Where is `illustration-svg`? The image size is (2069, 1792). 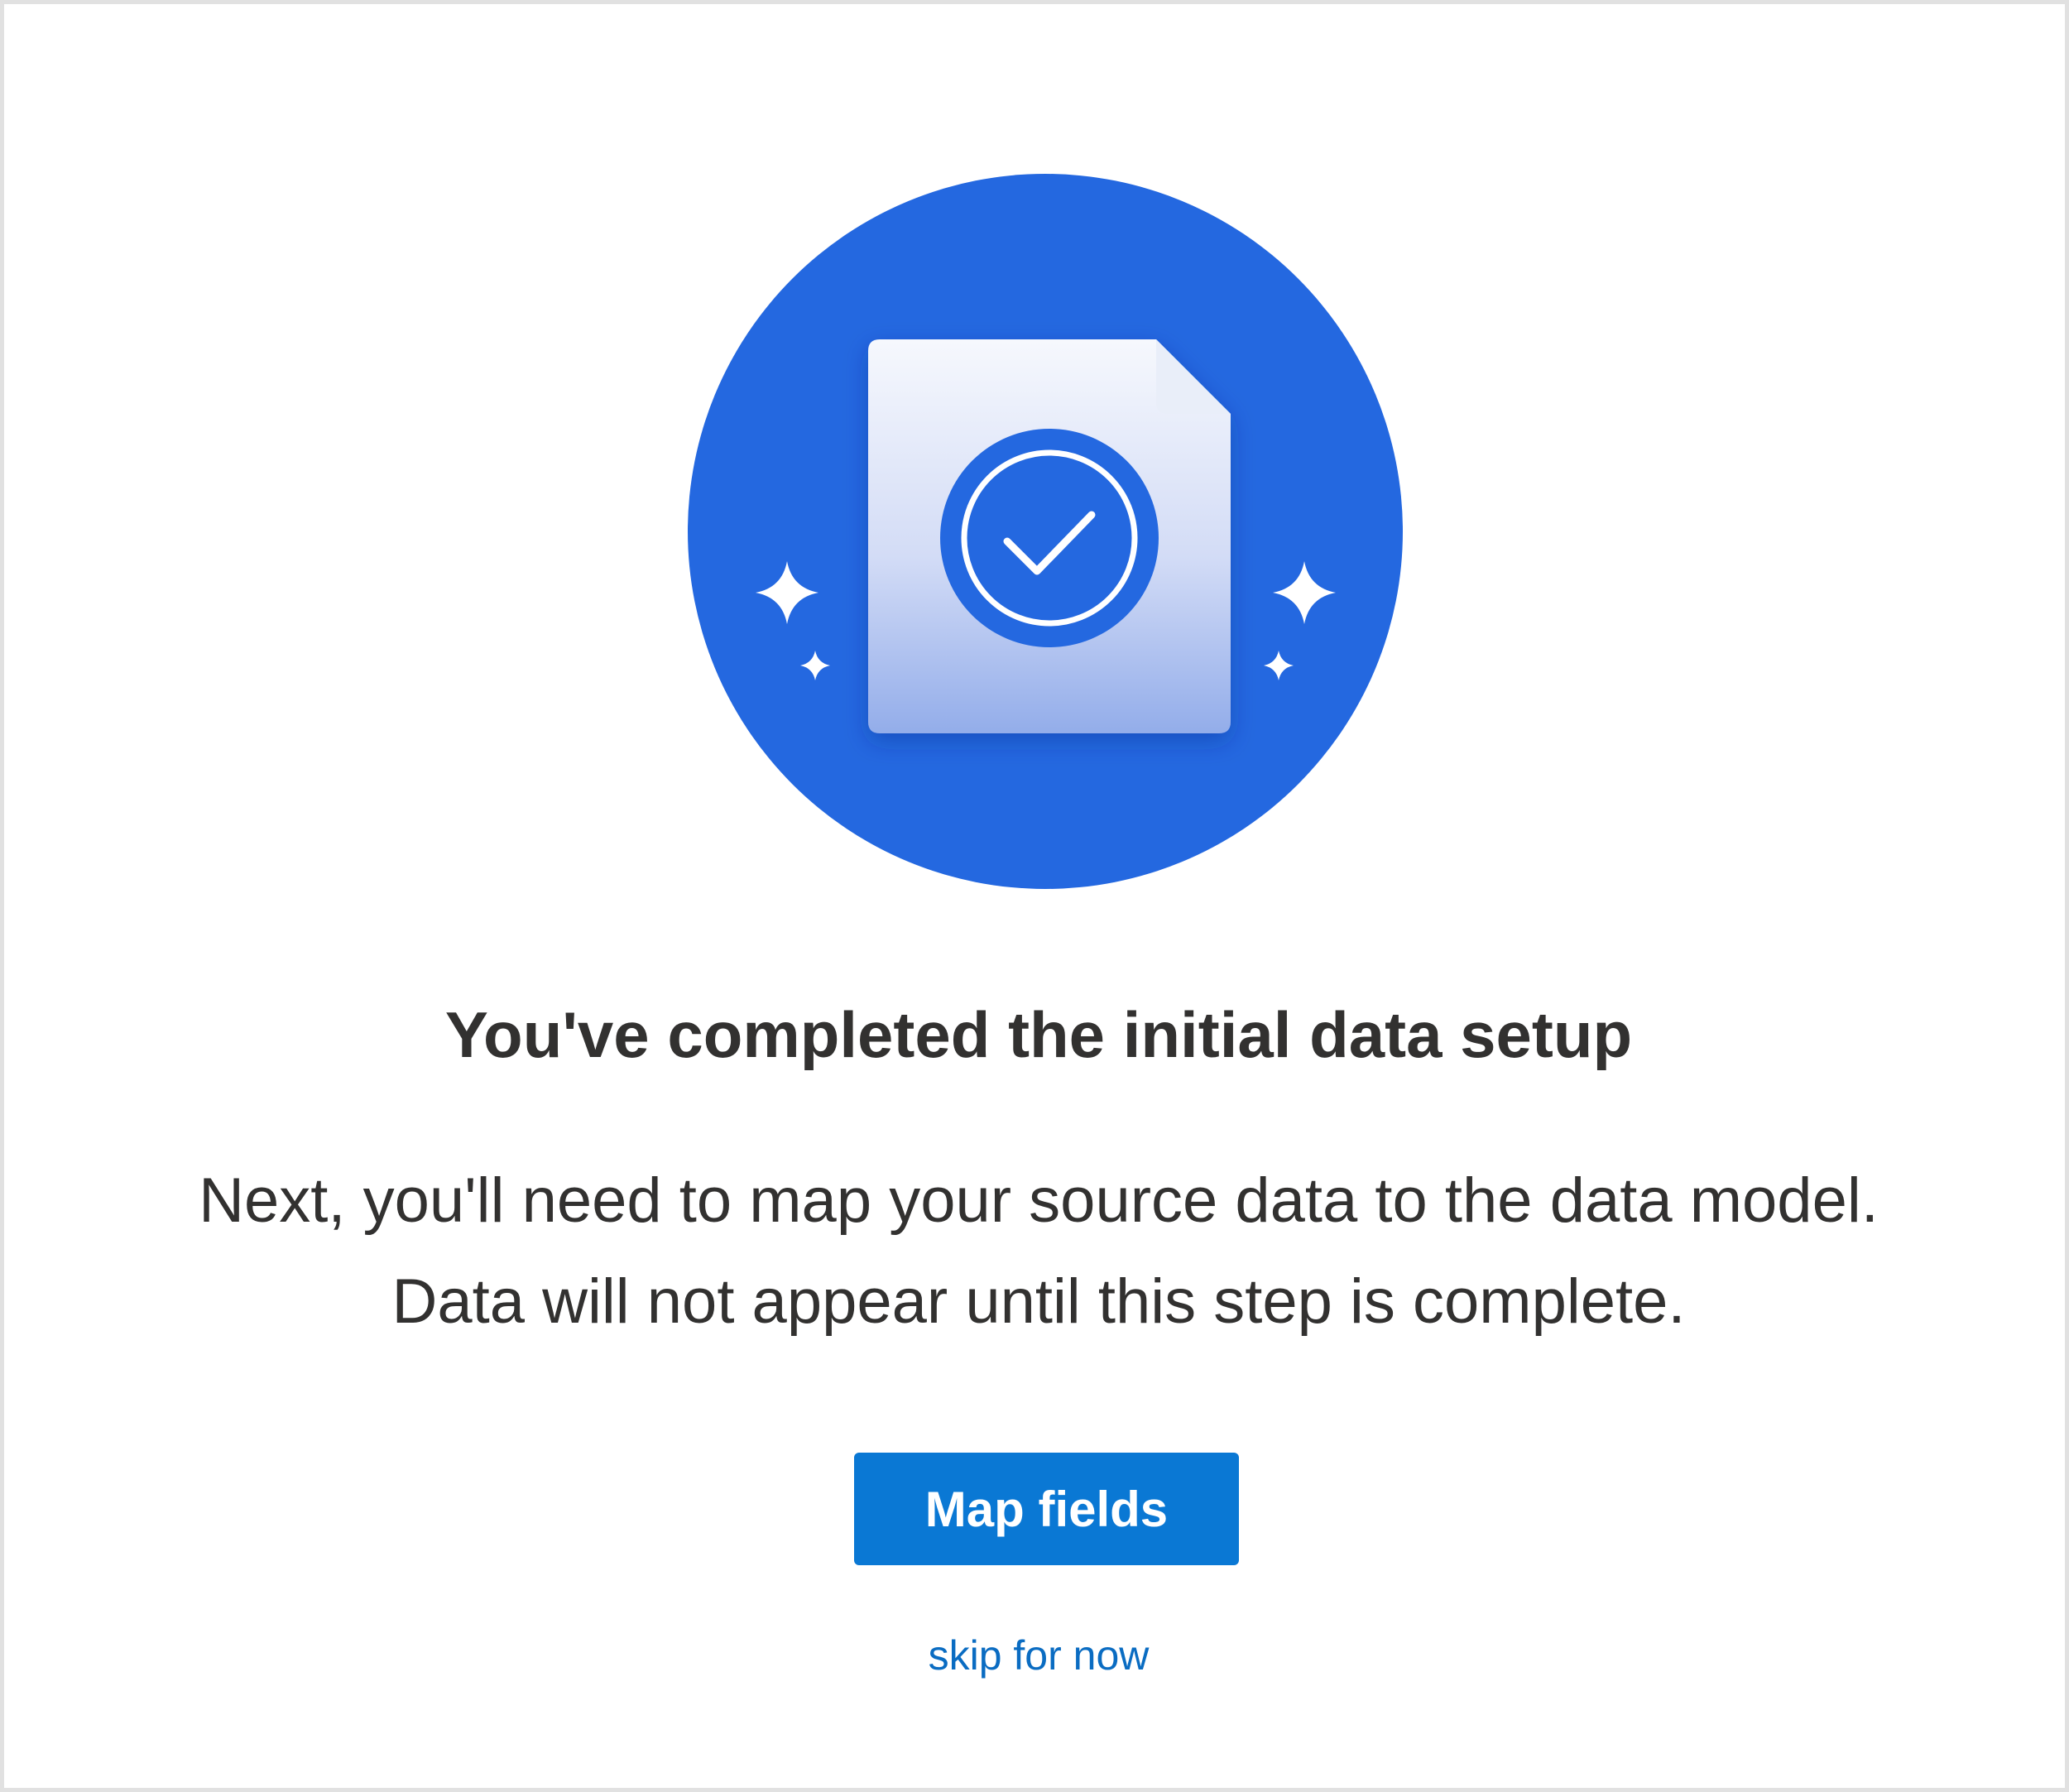 illustration-svg is located at coordinates (1045, 531).